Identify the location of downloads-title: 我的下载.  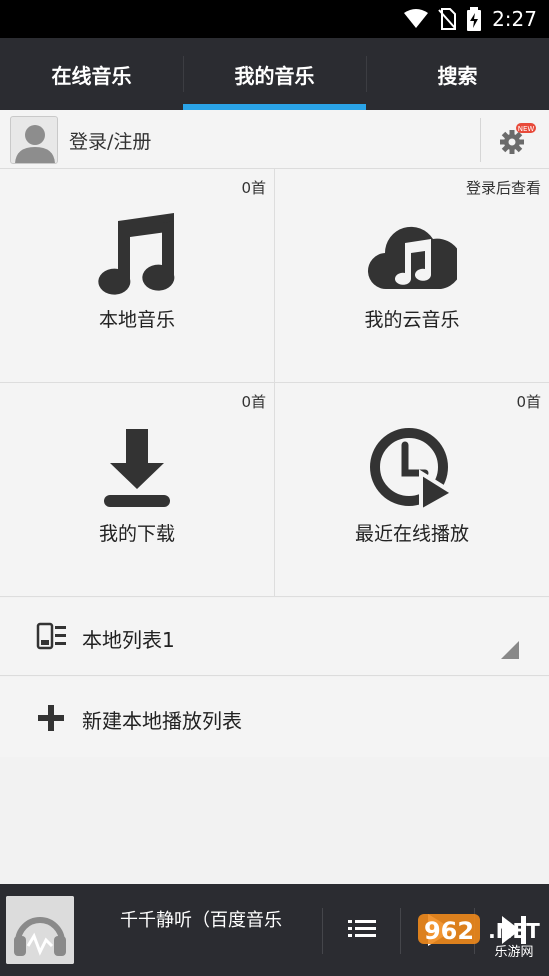
(136, 534).